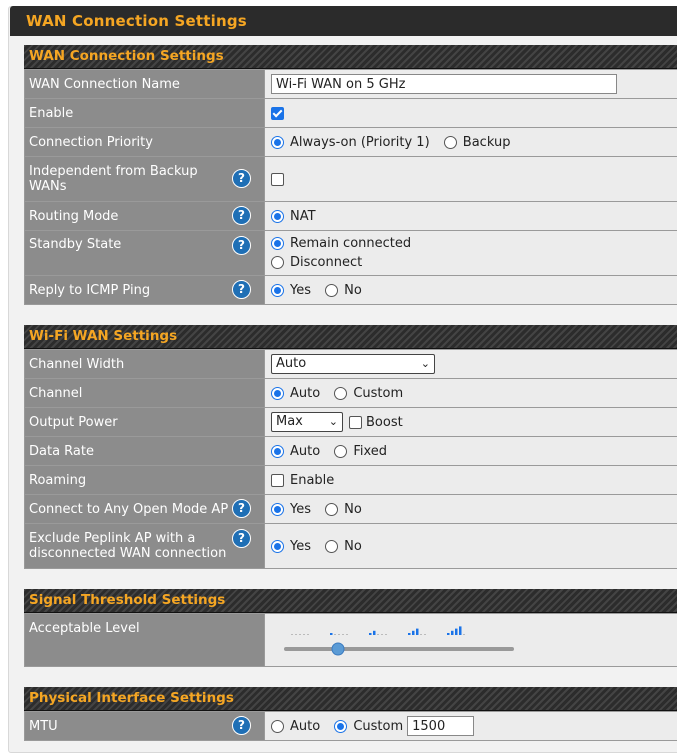 This screenshot has width=677, height=753. What do you see at coordinates (487, 142) in the screenshot?
I see `option-label: Backup` at bounding box center [487, 142].